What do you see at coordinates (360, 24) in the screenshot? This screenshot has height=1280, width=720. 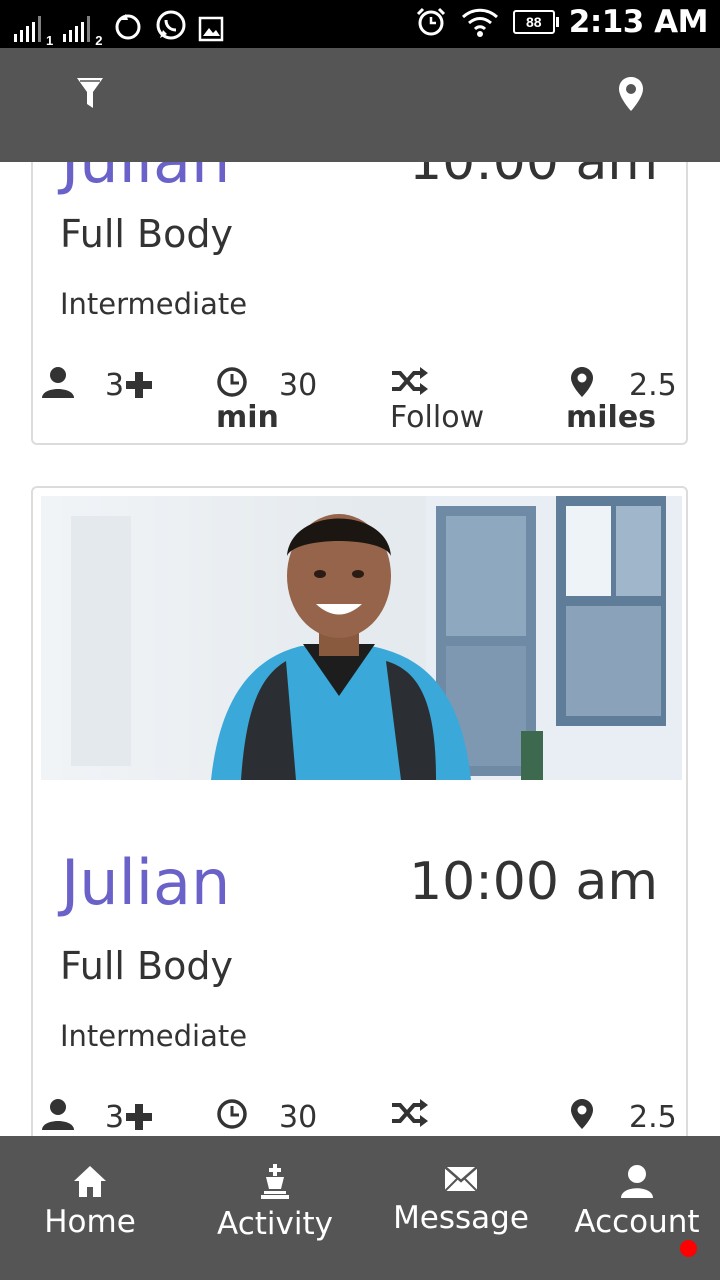 I see `status-bar: 1 2 88 2:13 AM` at bounding box center [360, 24].